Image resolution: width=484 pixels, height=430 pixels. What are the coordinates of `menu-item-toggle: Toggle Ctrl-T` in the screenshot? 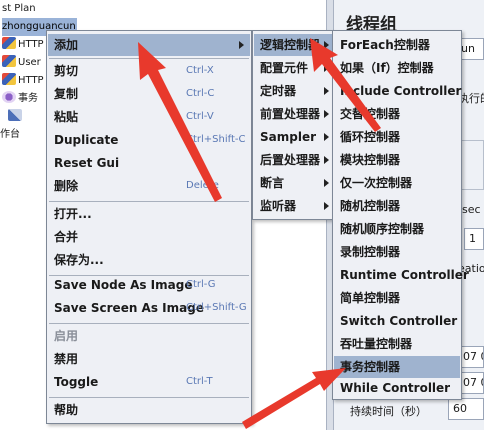 It's located at (149, 382).